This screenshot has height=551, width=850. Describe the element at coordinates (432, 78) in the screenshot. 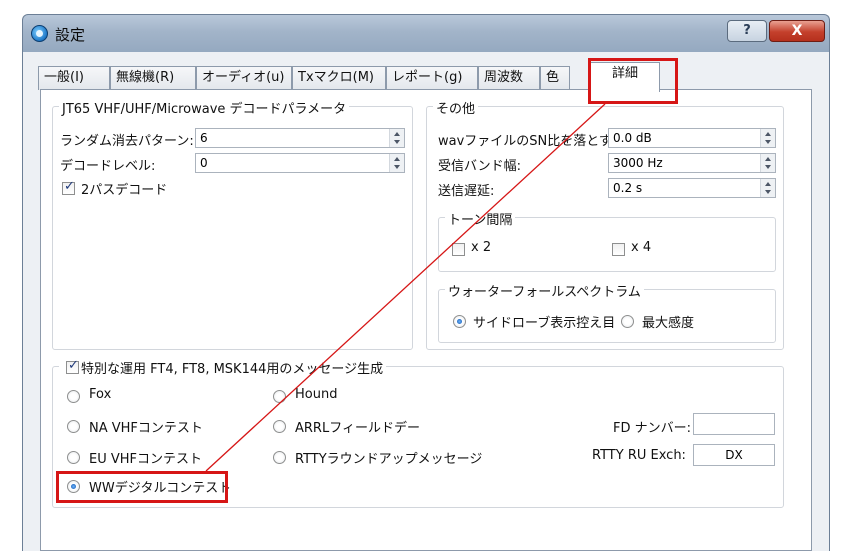

I see `tab-reporting: レポート(g)` at that location.